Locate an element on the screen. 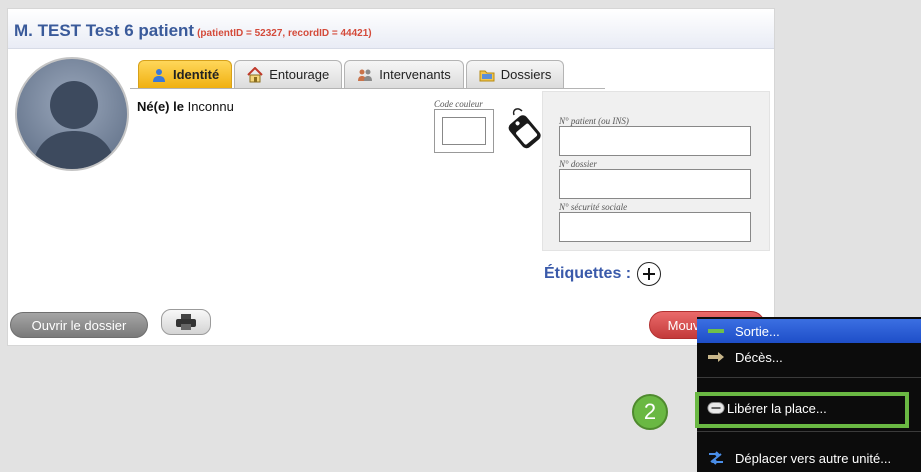 The image size is (921, 472). record-number-label: N° dossier is located at coordinates (578, 164).